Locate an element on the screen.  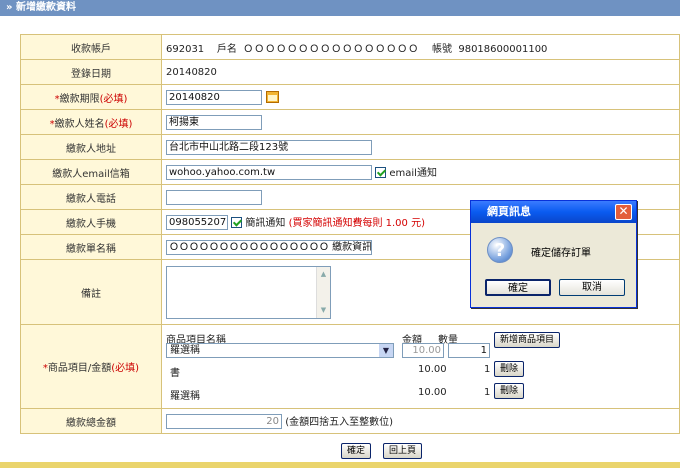
dialog-ok-button: 確定 is located at coordinates (518, 287).